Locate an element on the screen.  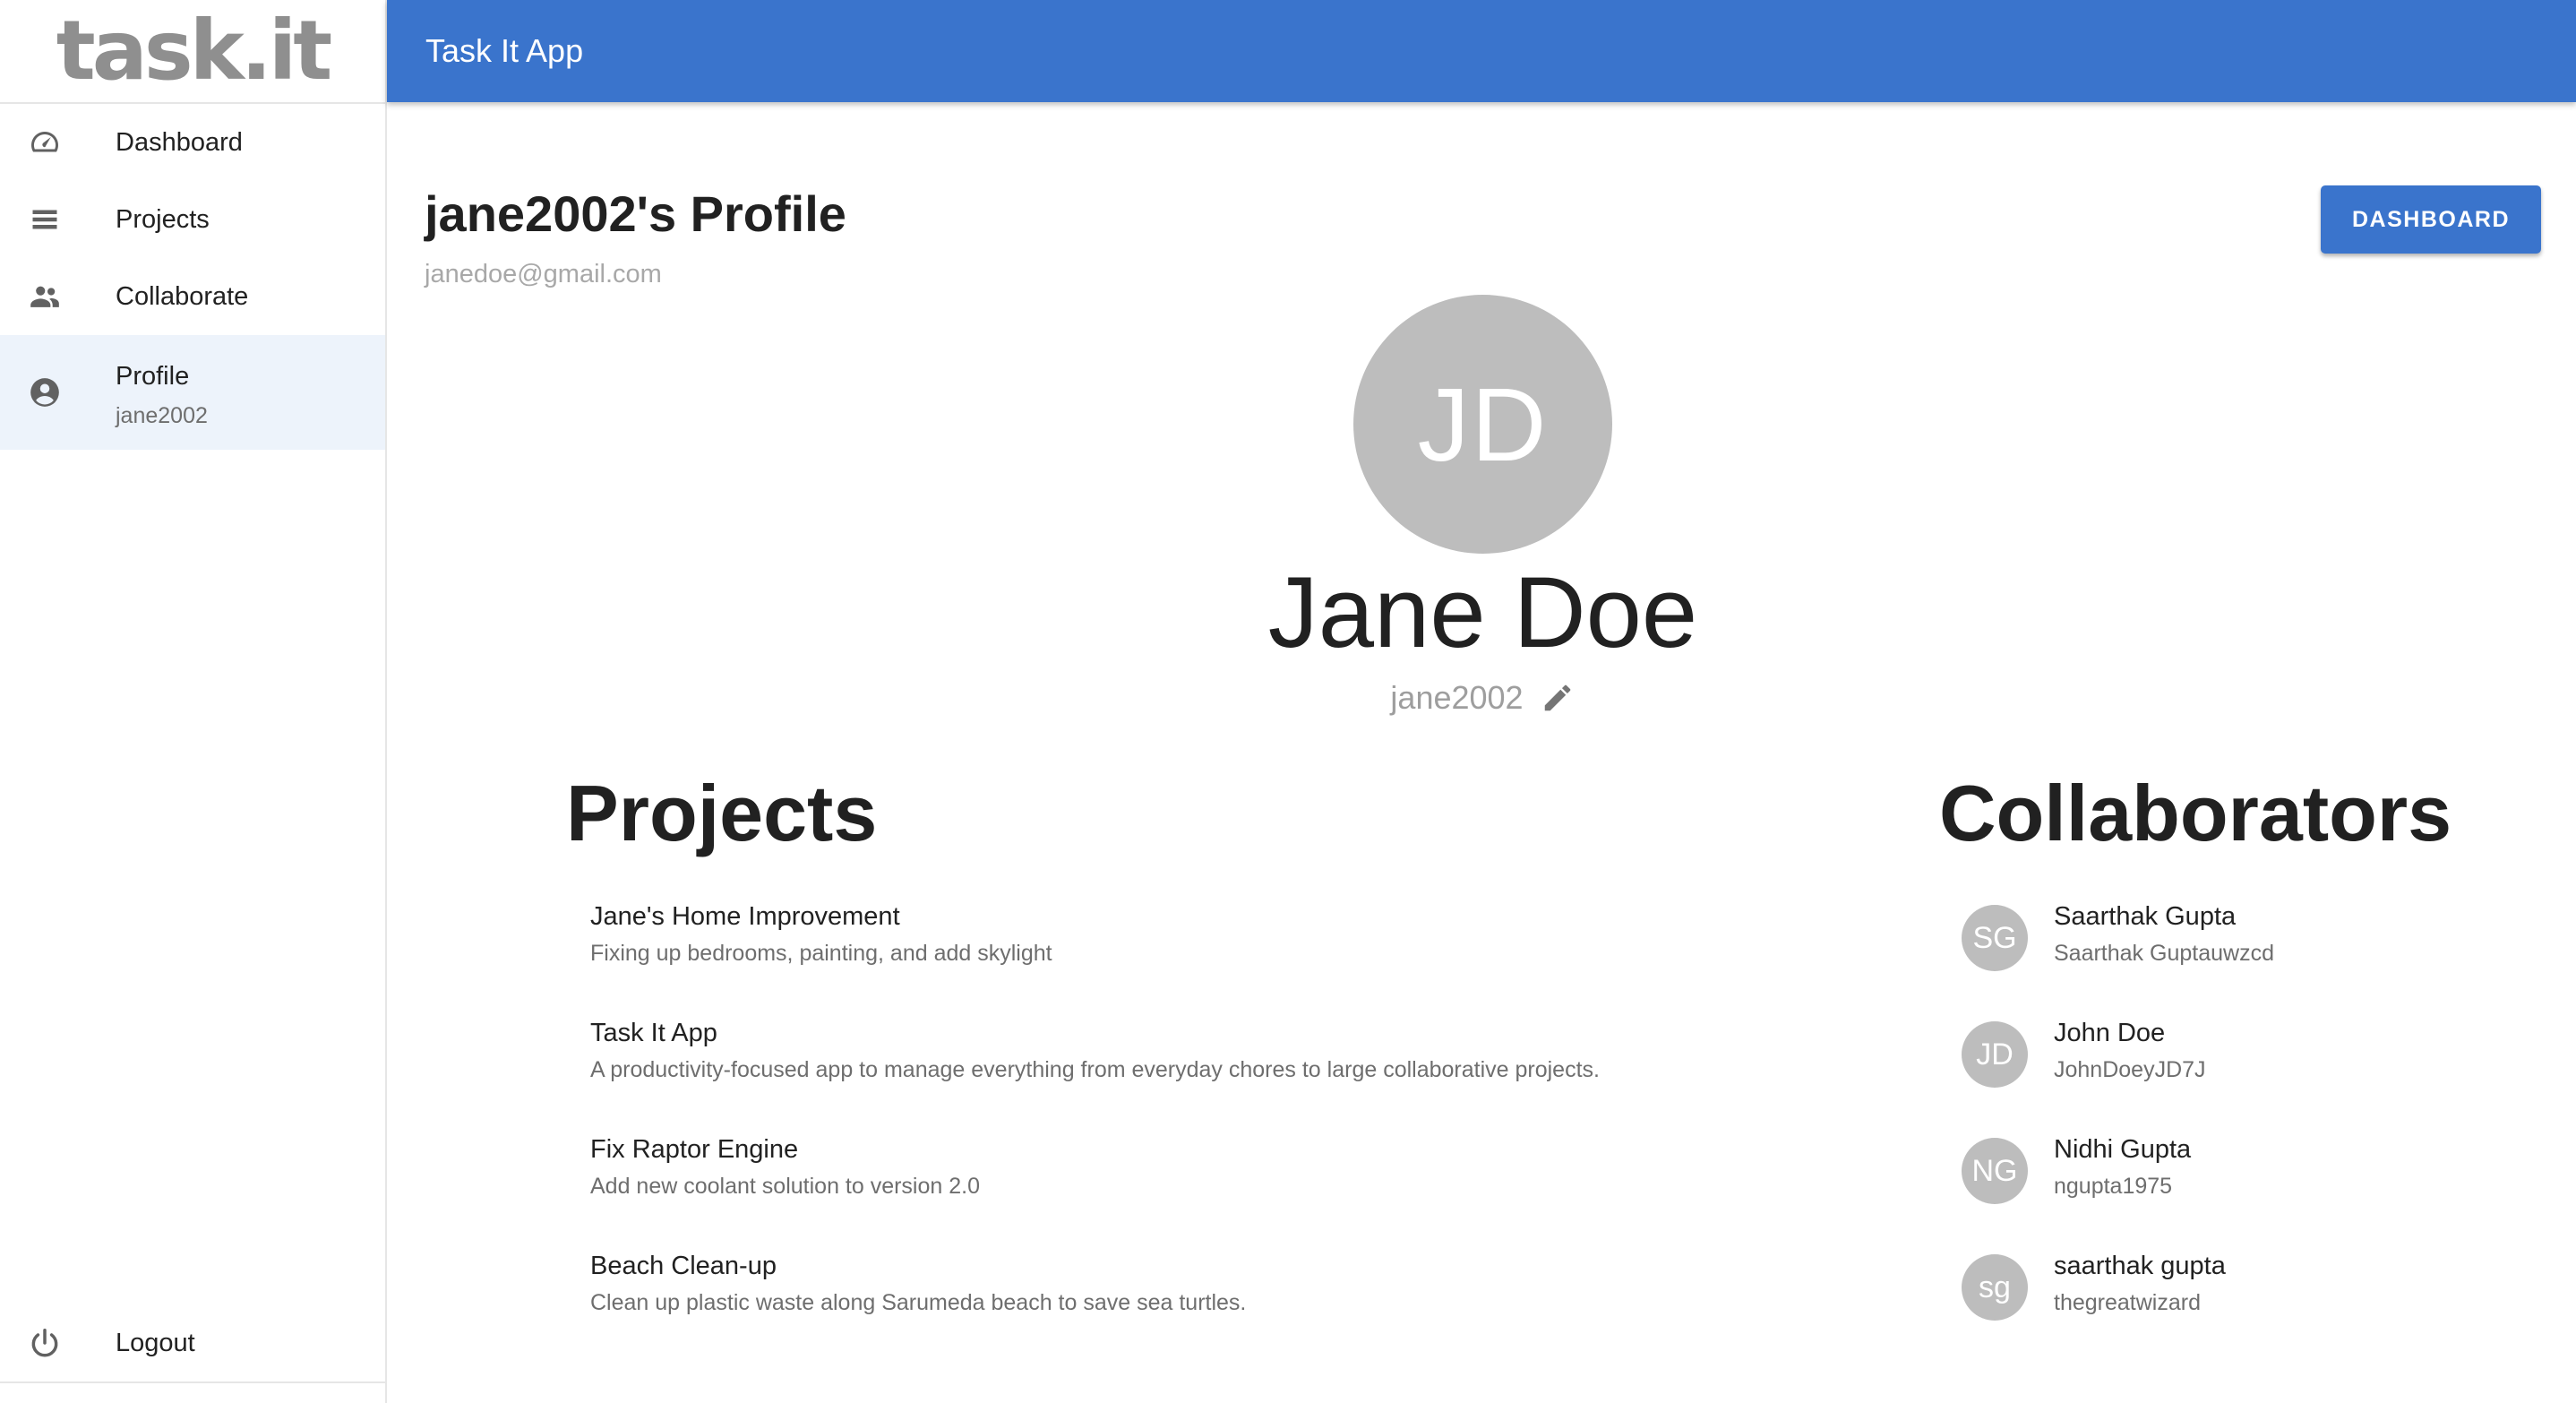
speedometer-icon is located at coordinates (45, 142).